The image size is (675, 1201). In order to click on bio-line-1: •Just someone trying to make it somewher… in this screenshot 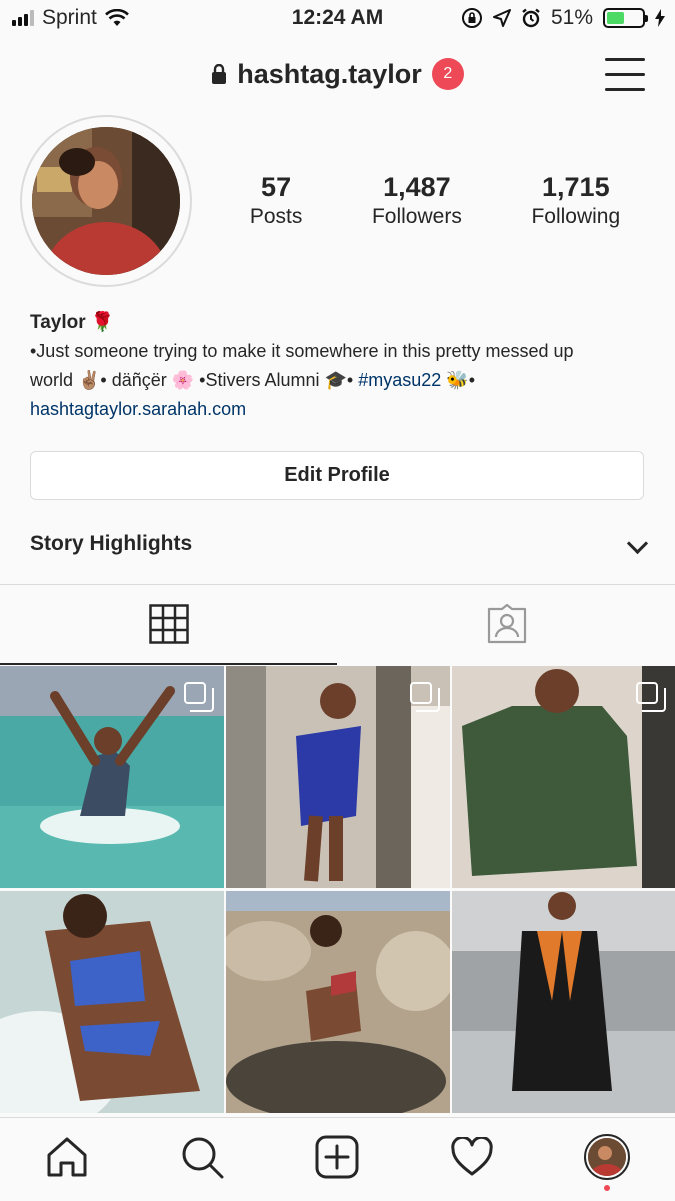, I will do `click(302, 351)`.